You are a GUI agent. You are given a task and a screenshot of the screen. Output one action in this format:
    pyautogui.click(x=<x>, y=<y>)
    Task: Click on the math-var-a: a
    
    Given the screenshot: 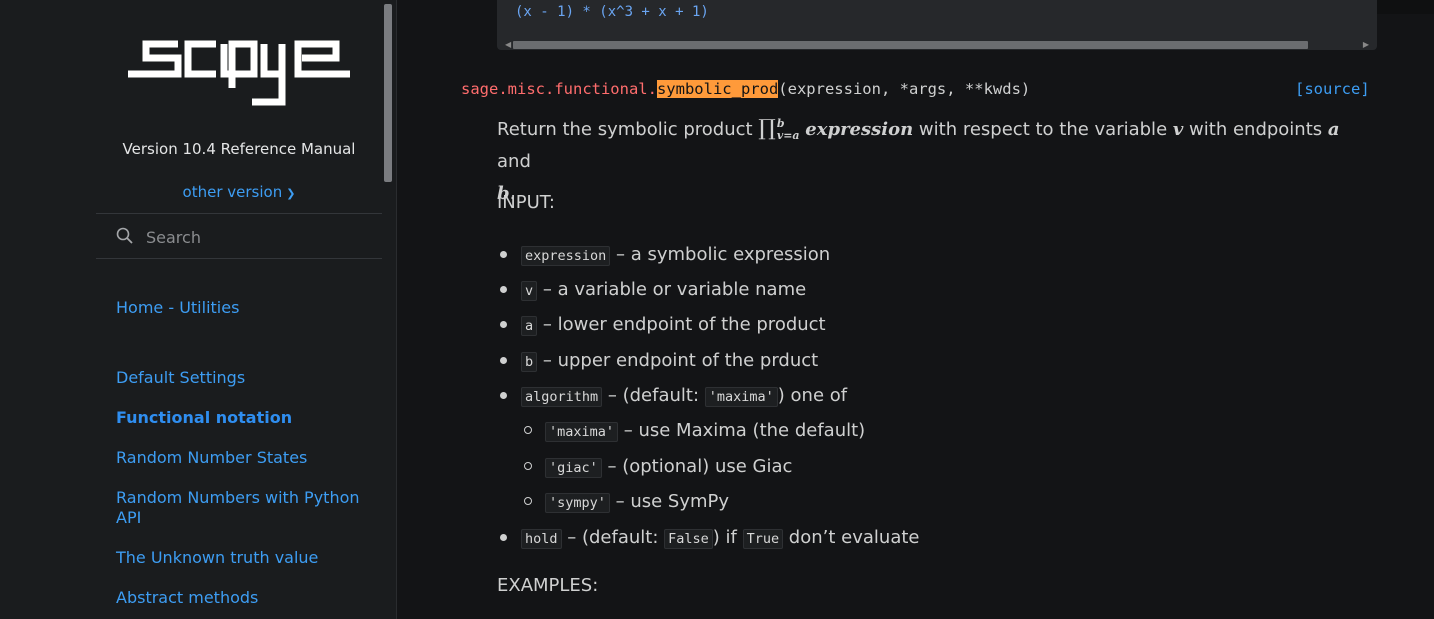 What is the action you would take?
    pyautogui.click(x=1333, y=129)
    